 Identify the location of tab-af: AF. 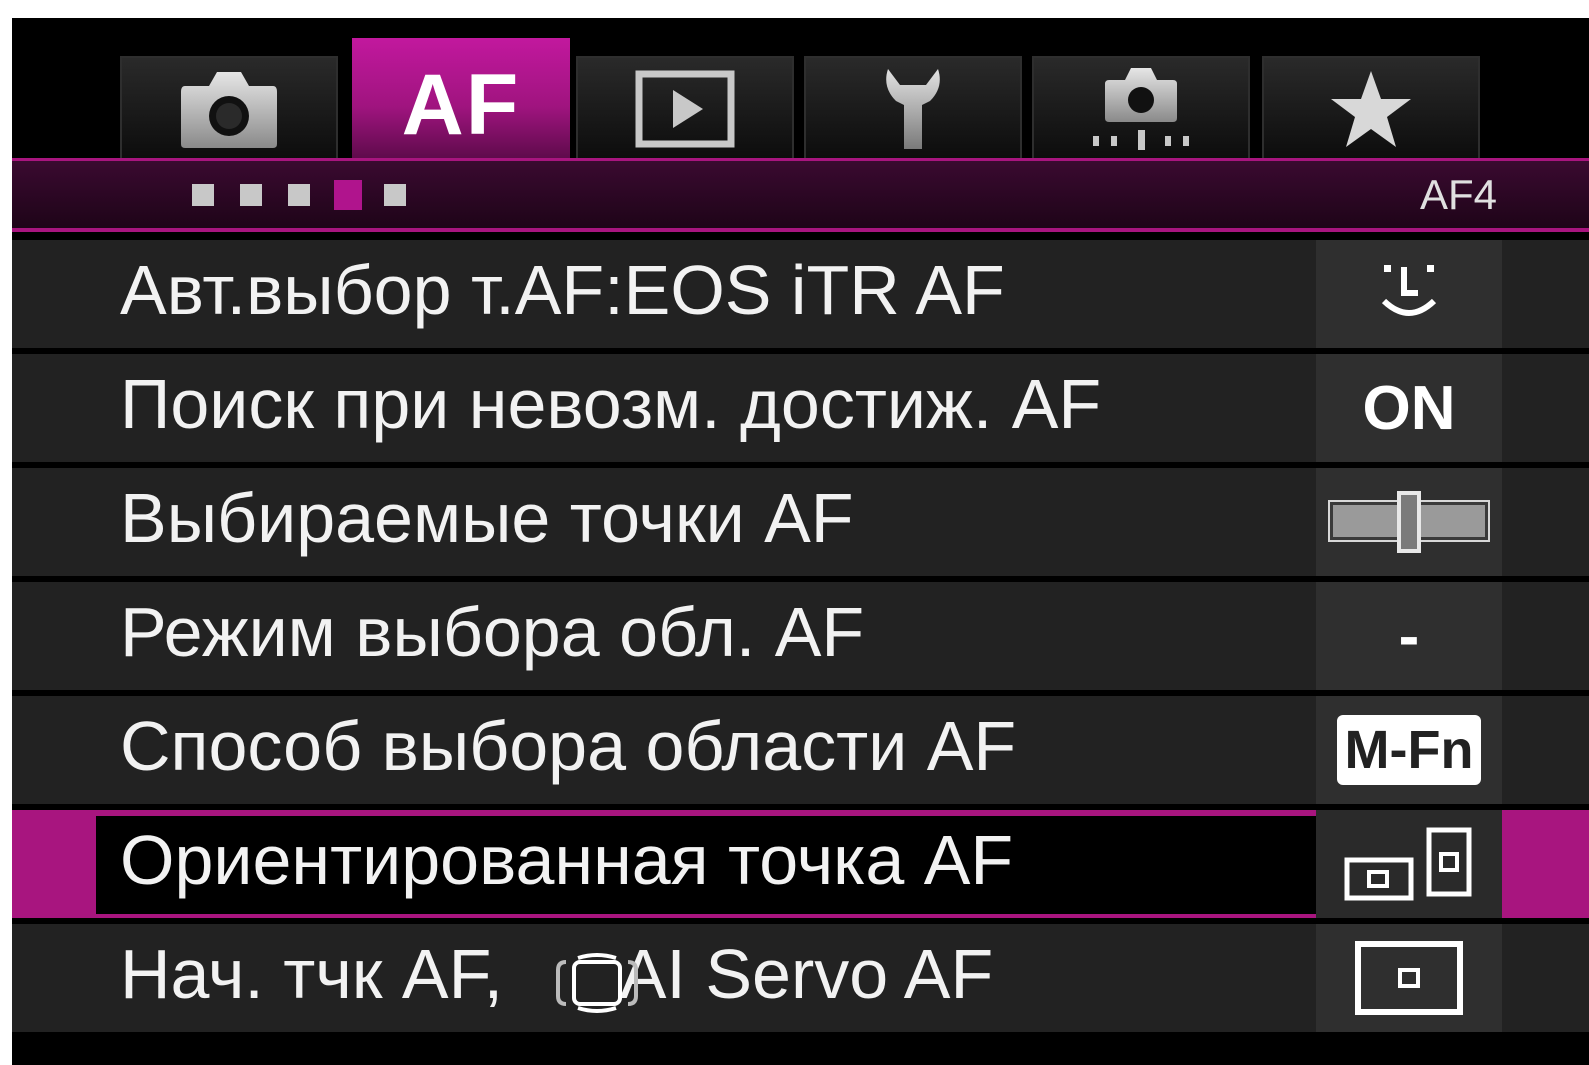
(461, 100).